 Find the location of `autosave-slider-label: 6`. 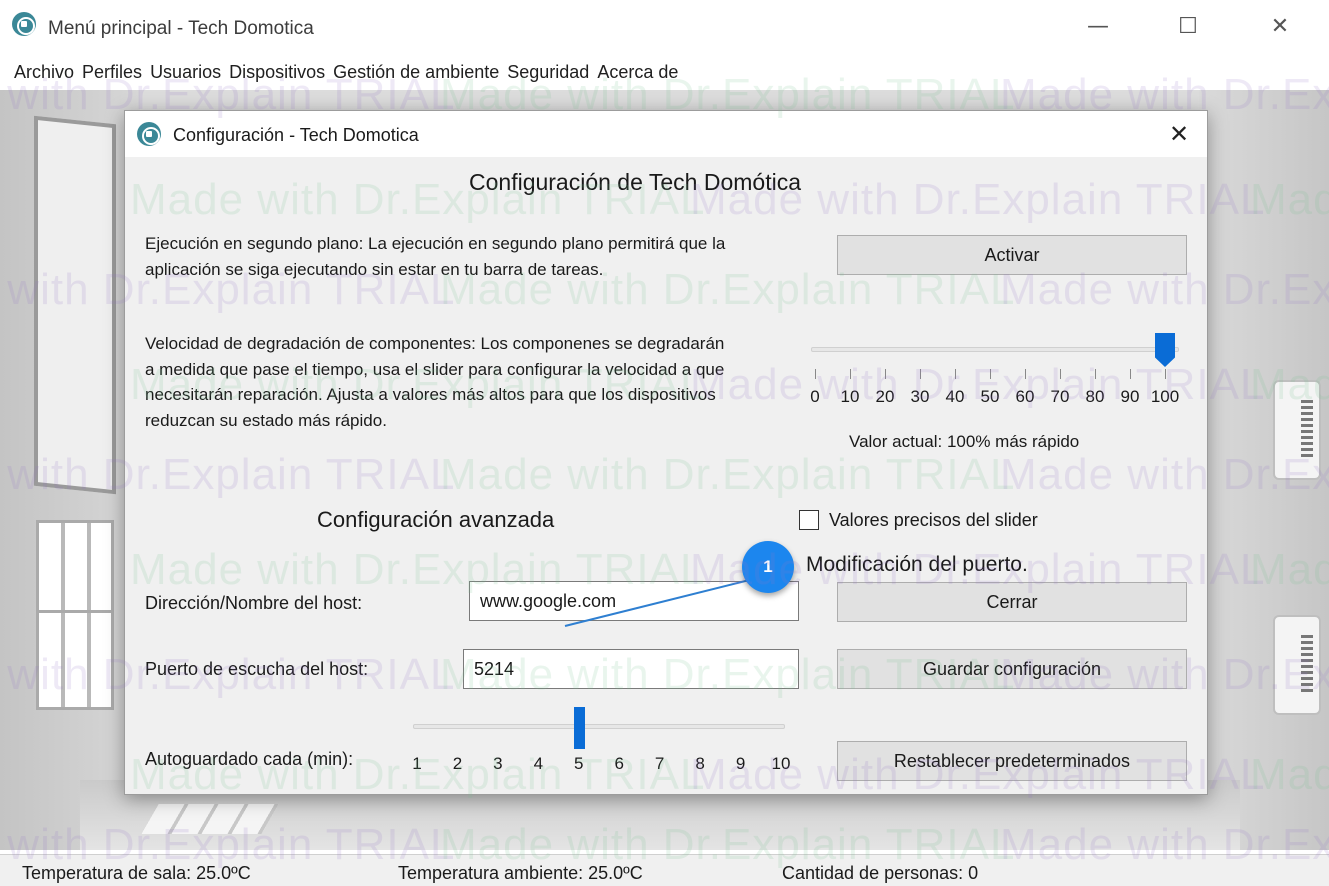

autosave-slider-label: 6 is located at coordinates (619, 763).